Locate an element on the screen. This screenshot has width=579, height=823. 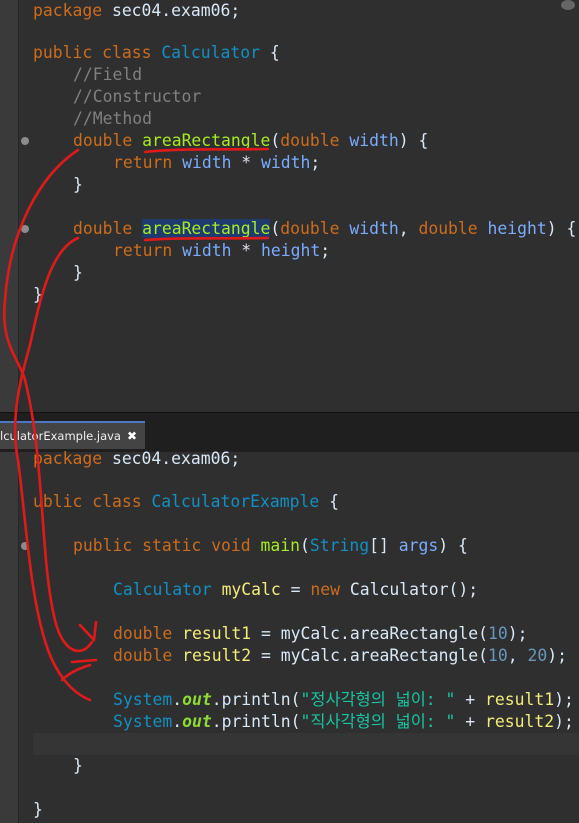
constructor-call: Calculator(); is located at coordinates (409, 589).